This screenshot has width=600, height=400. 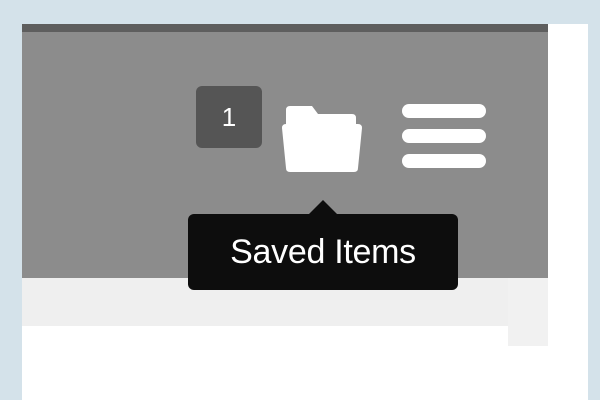 I want to click on content-area, so click(x=265, y=363).